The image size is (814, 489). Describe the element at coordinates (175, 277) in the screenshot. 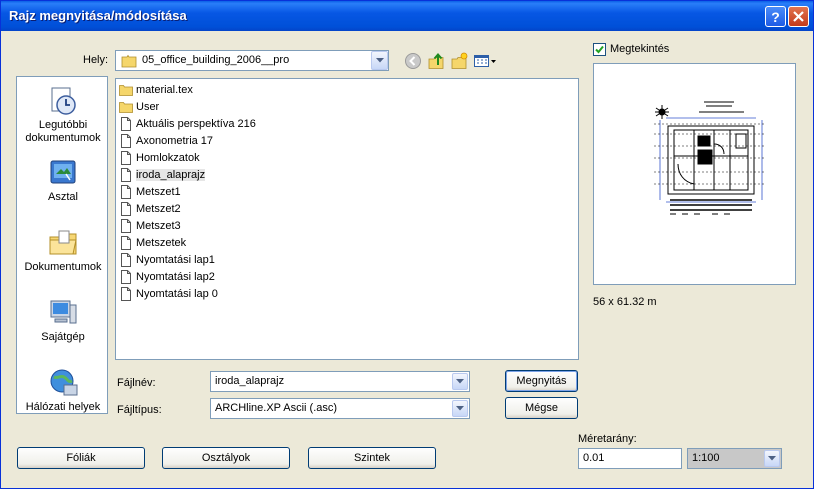

I see `file-name: Nyomtatási lap2` at that location.